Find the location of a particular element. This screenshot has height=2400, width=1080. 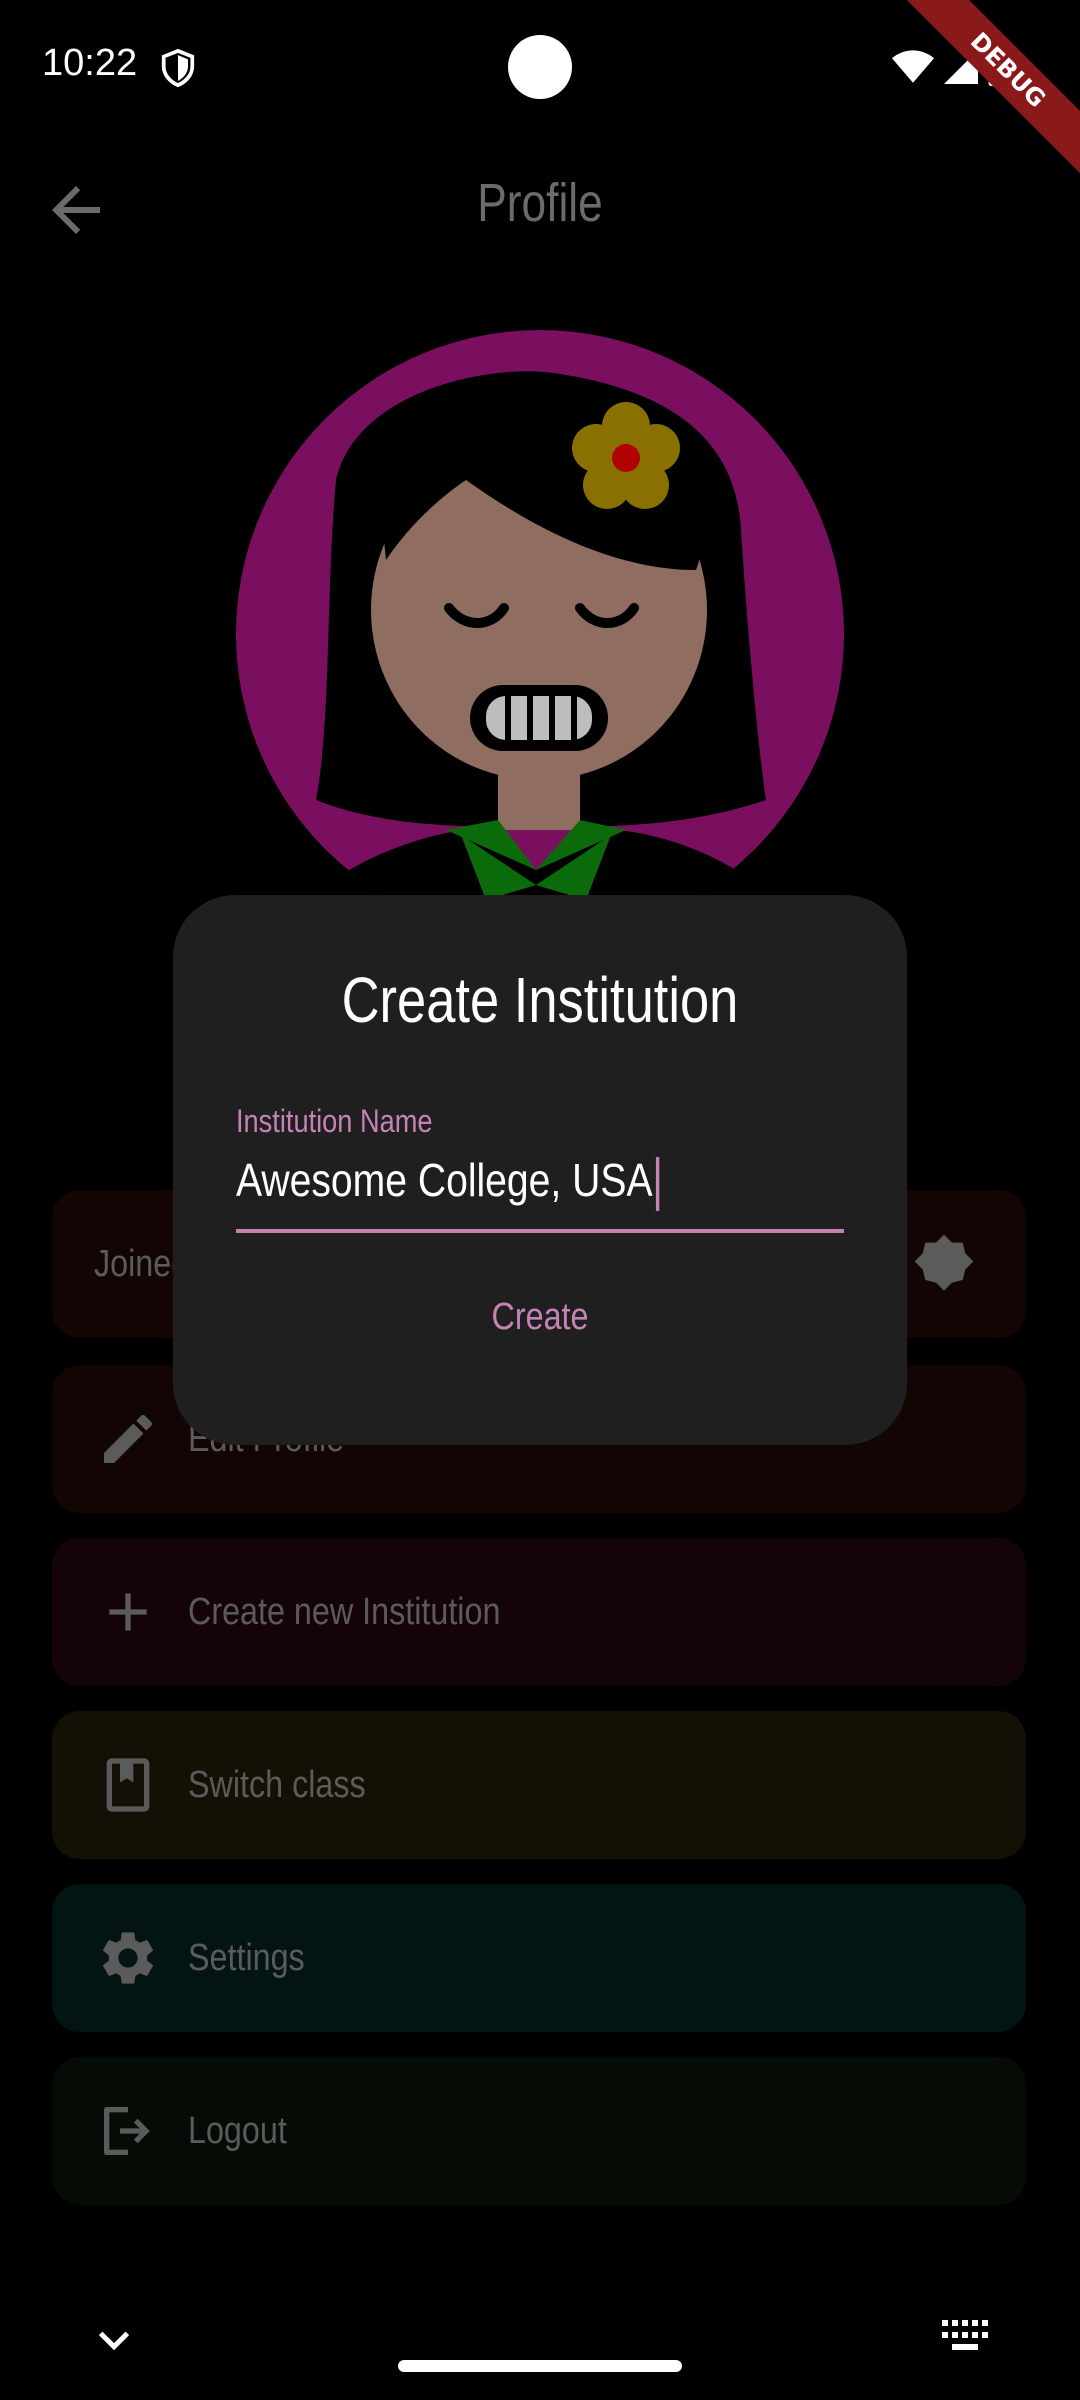

avatar-illustration is located at coordinates (540, 634).